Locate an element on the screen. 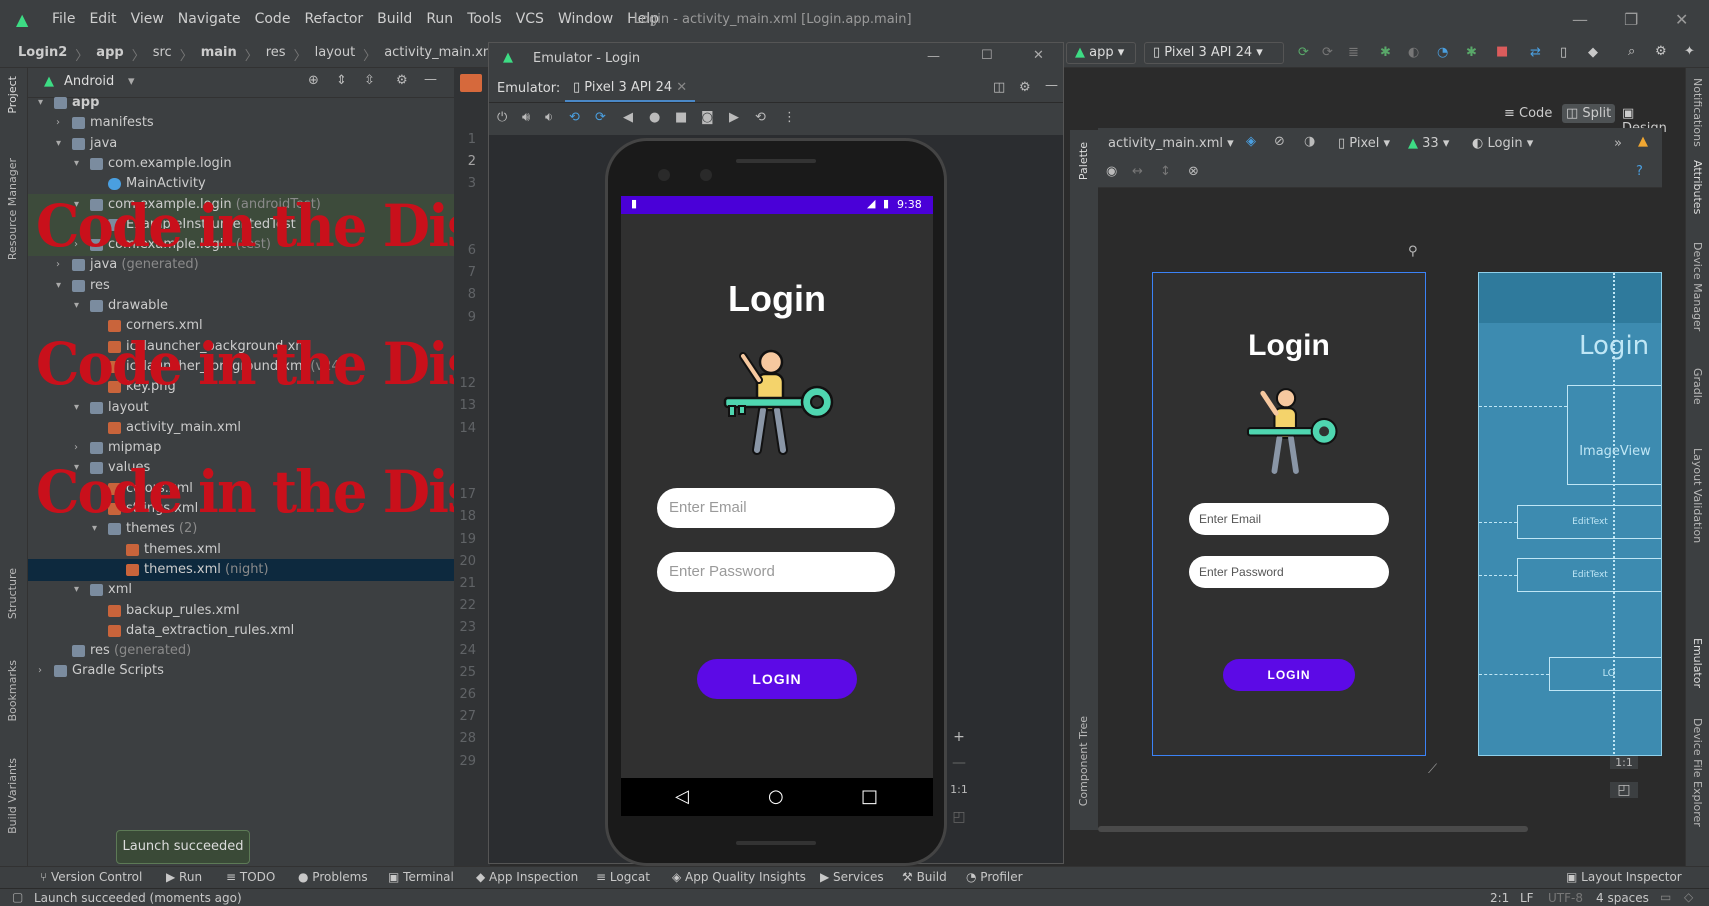 This screenshot has height=906, width=1709. problems-tab: ● Problems is located at coordinates (333, 877).